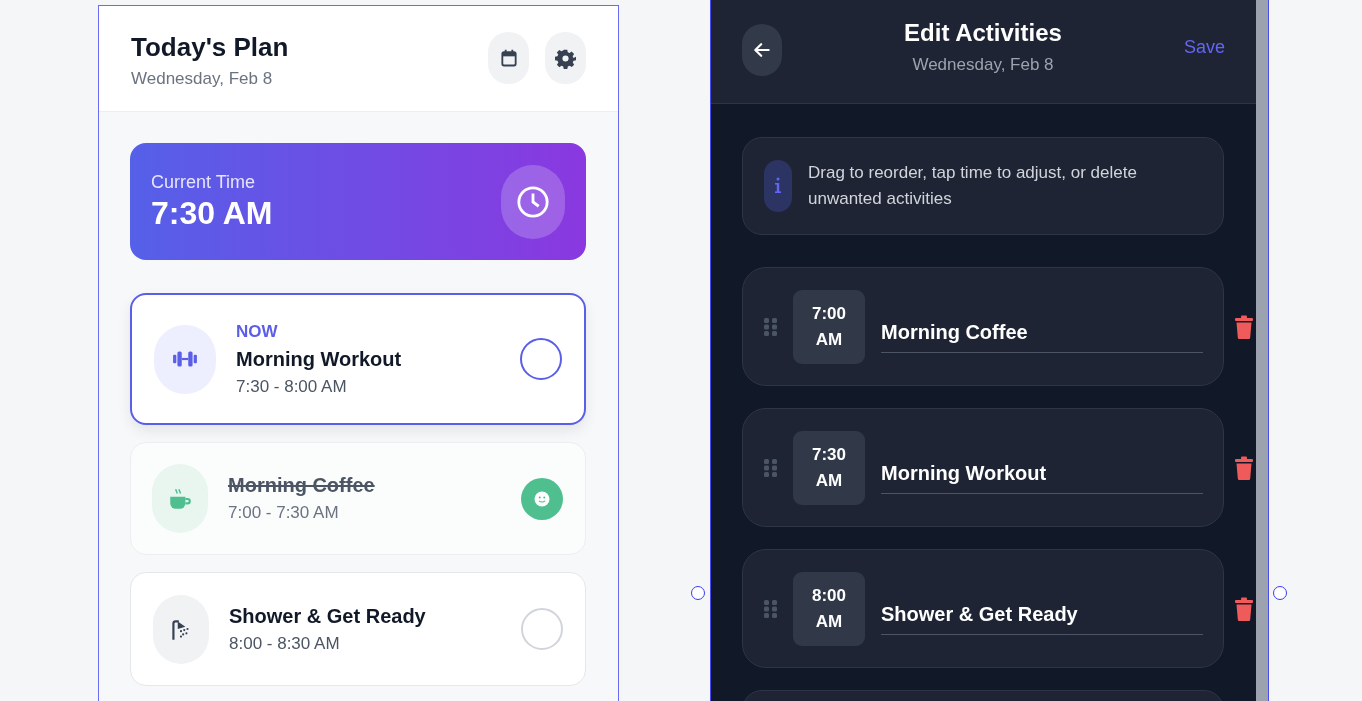  I want to click on page-title: Today's Plan, so click(210, 47).